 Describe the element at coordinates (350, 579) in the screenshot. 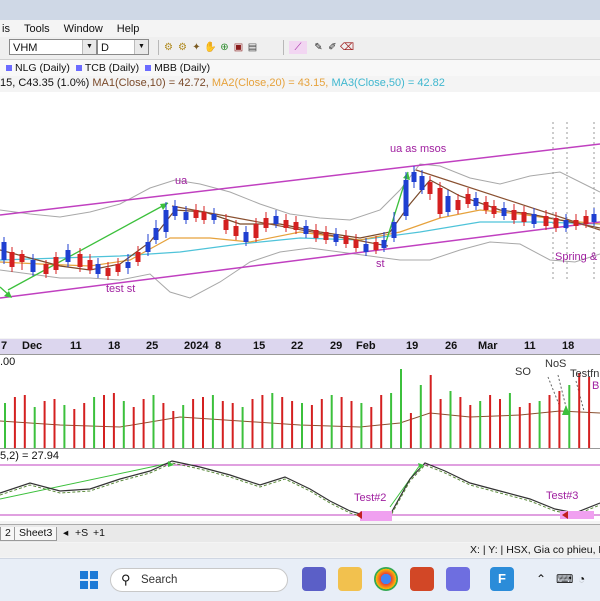

I see `file-explorer-icon` at that location.